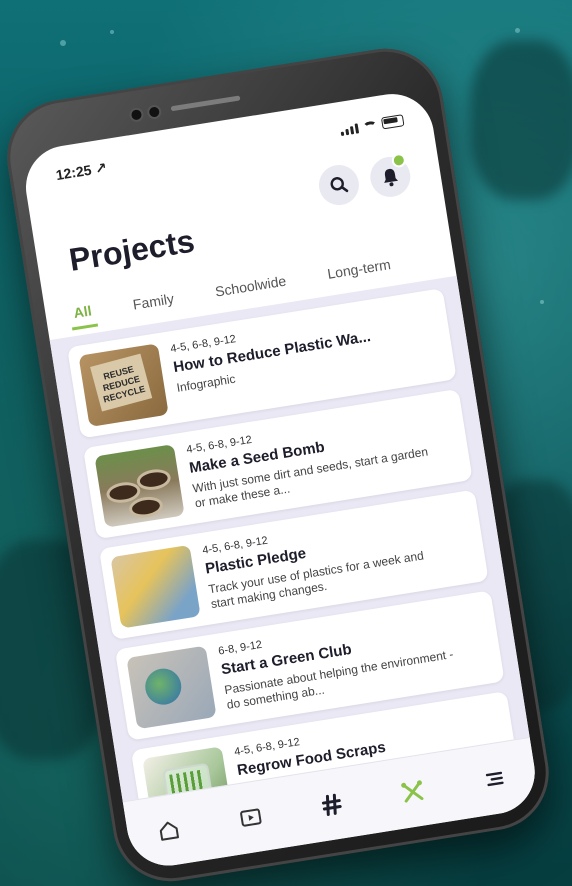 The width and height of the screenshot is (572, 886). Describe the element at coordinates (154, 480) in the screenshot. I see `bowl-shape` at that location.